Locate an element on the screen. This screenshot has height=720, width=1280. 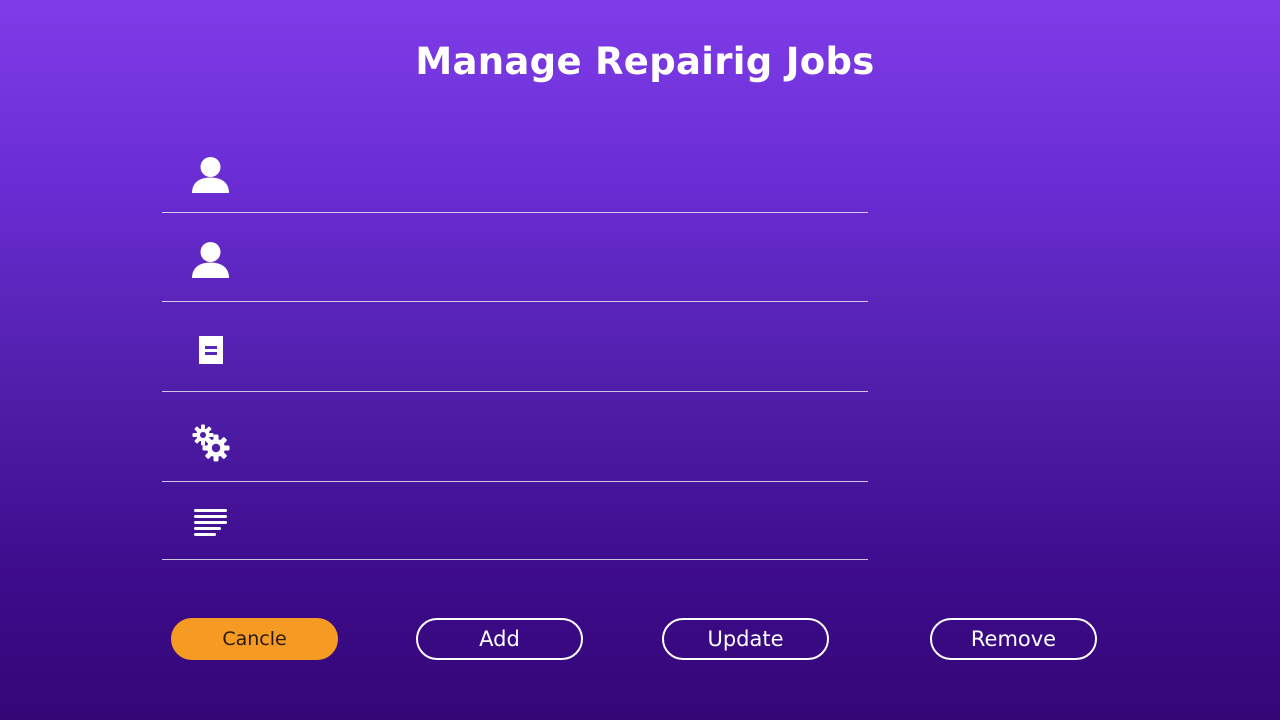
field-service-type is located at coordinates (515, 437).